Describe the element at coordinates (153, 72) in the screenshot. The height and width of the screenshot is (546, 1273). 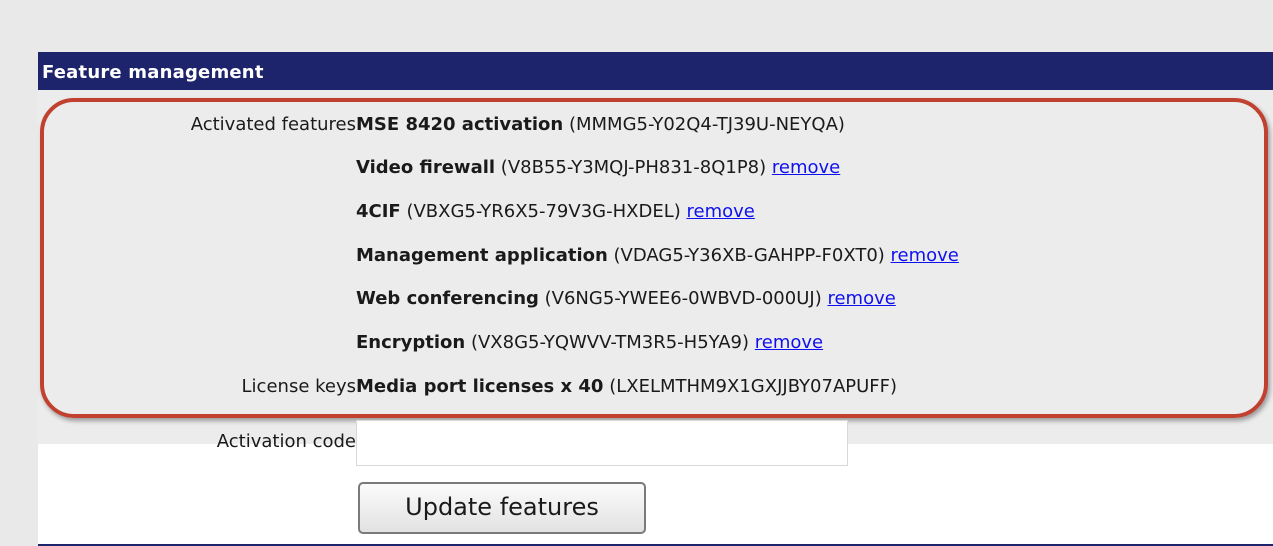
I see `section-title: Feature management` at that location.